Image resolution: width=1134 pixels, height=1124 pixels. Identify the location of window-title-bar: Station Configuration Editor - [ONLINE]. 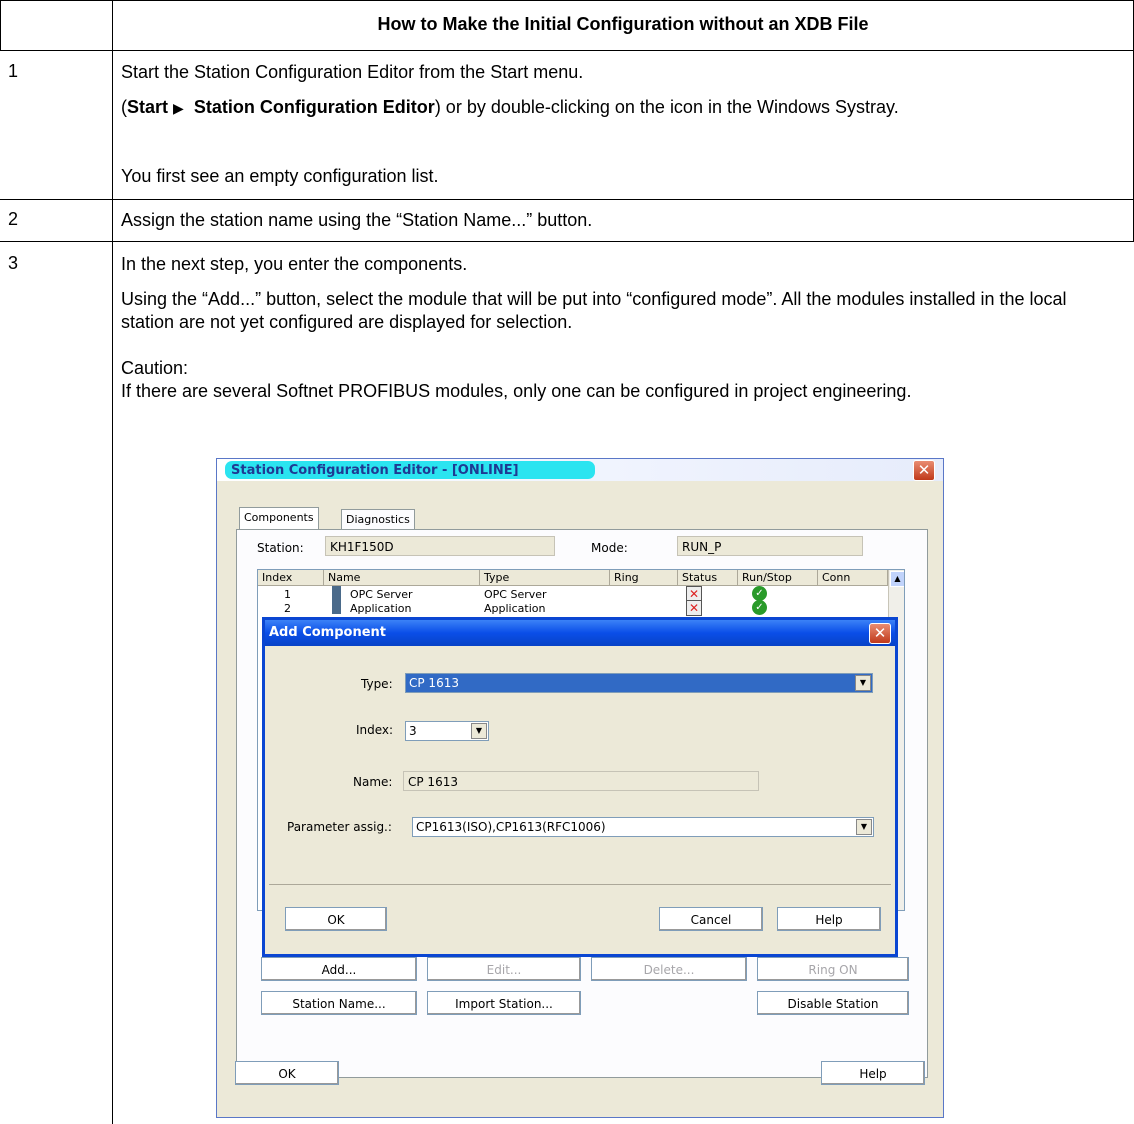
(580, 470).